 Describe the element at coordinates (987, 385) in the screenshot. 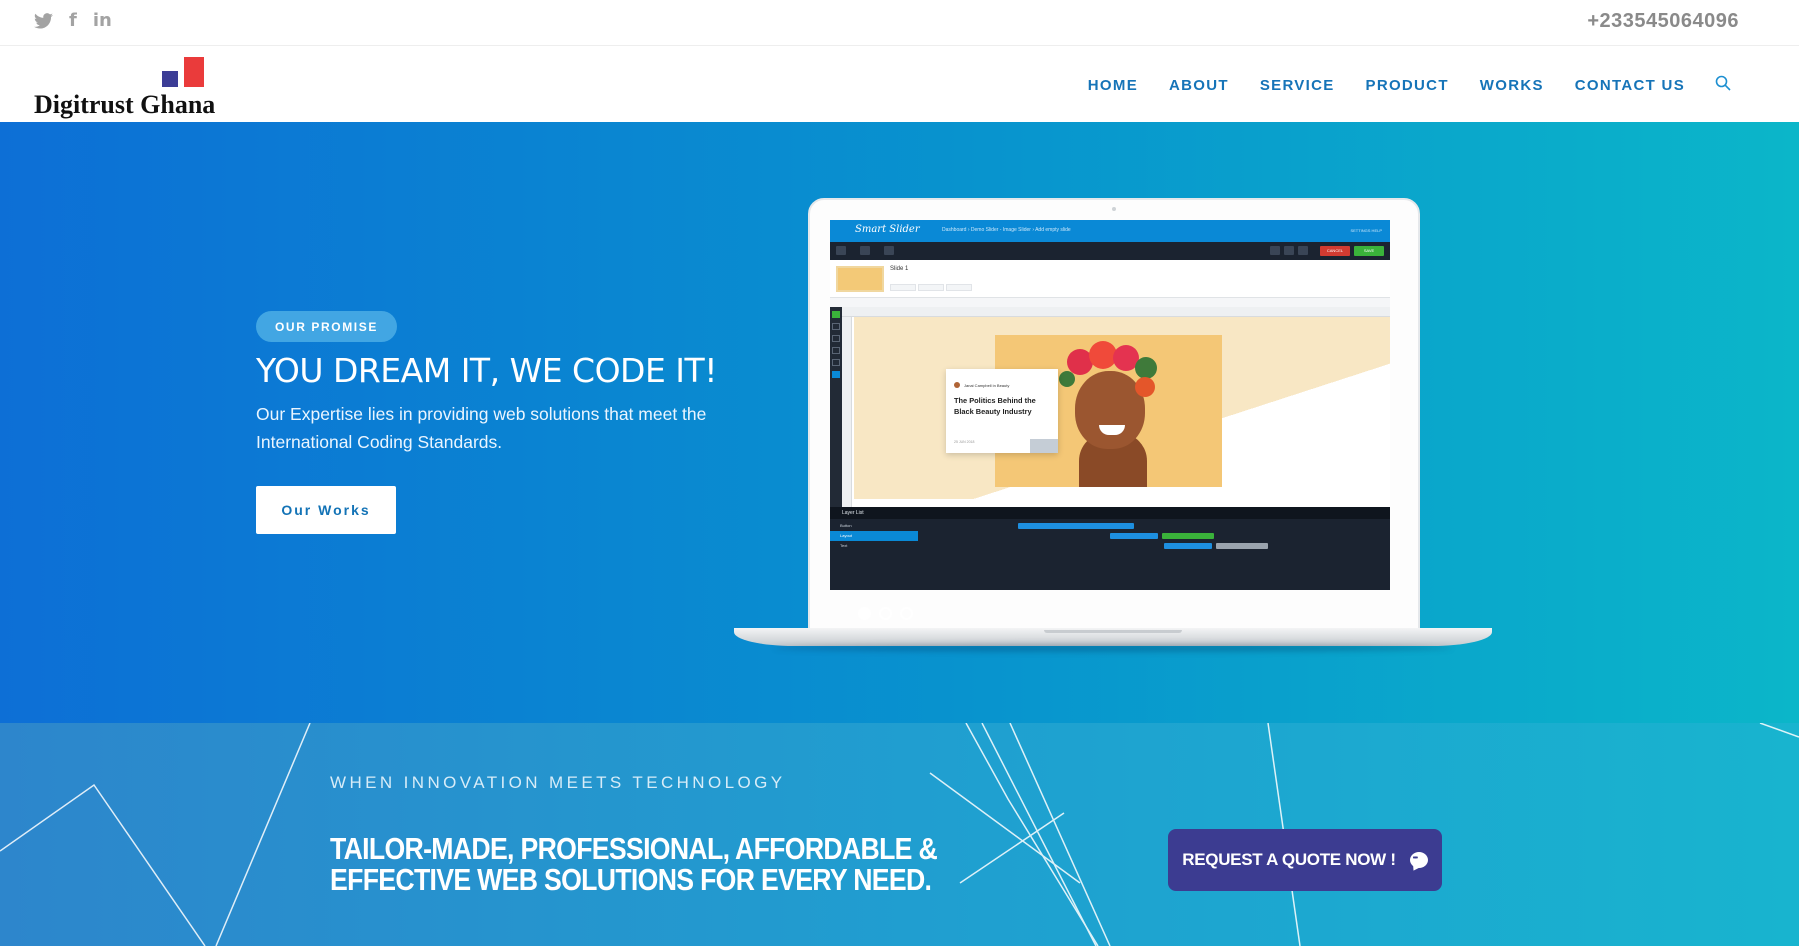

I see `card-author: Janai Campbell in Beauty` at that location.